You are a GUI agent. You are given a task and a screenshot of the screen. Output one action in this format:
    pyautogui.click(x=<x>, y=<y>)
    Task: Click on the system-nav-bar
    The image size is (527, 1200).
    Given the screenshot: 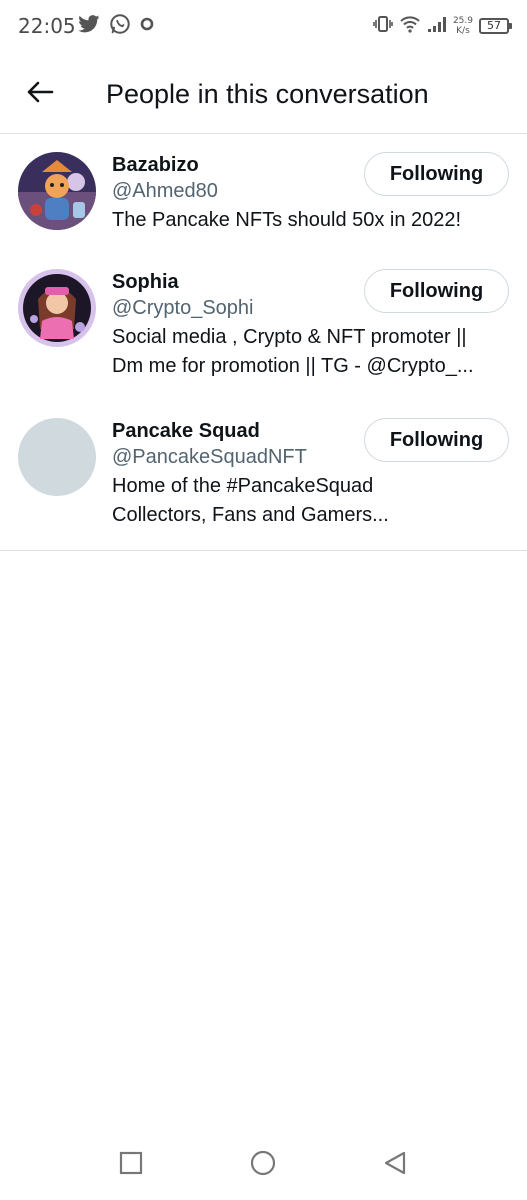 What is the action you would take?
    pyautogui.click(x=263, y=1164)
    